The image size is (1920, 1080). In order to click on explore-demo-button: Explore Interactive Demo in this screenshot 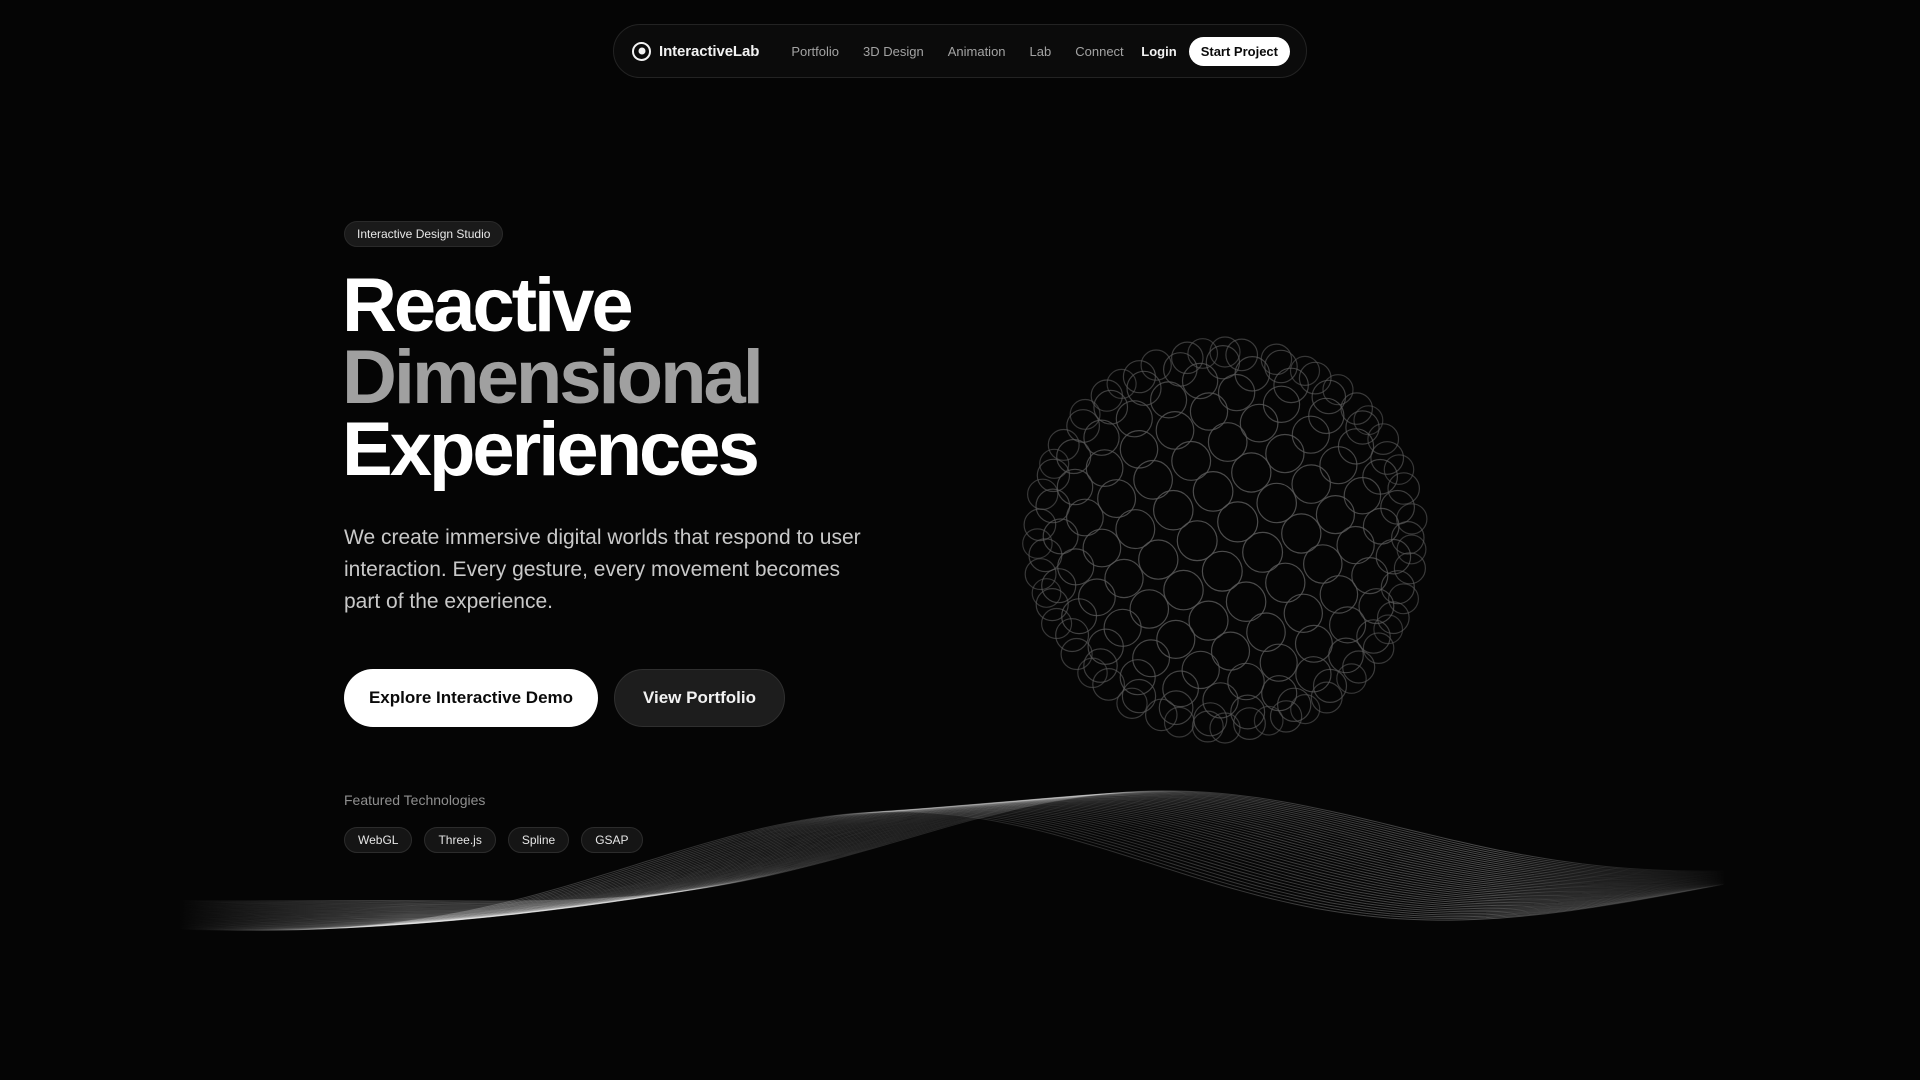, I will do `click(471, 698)`.